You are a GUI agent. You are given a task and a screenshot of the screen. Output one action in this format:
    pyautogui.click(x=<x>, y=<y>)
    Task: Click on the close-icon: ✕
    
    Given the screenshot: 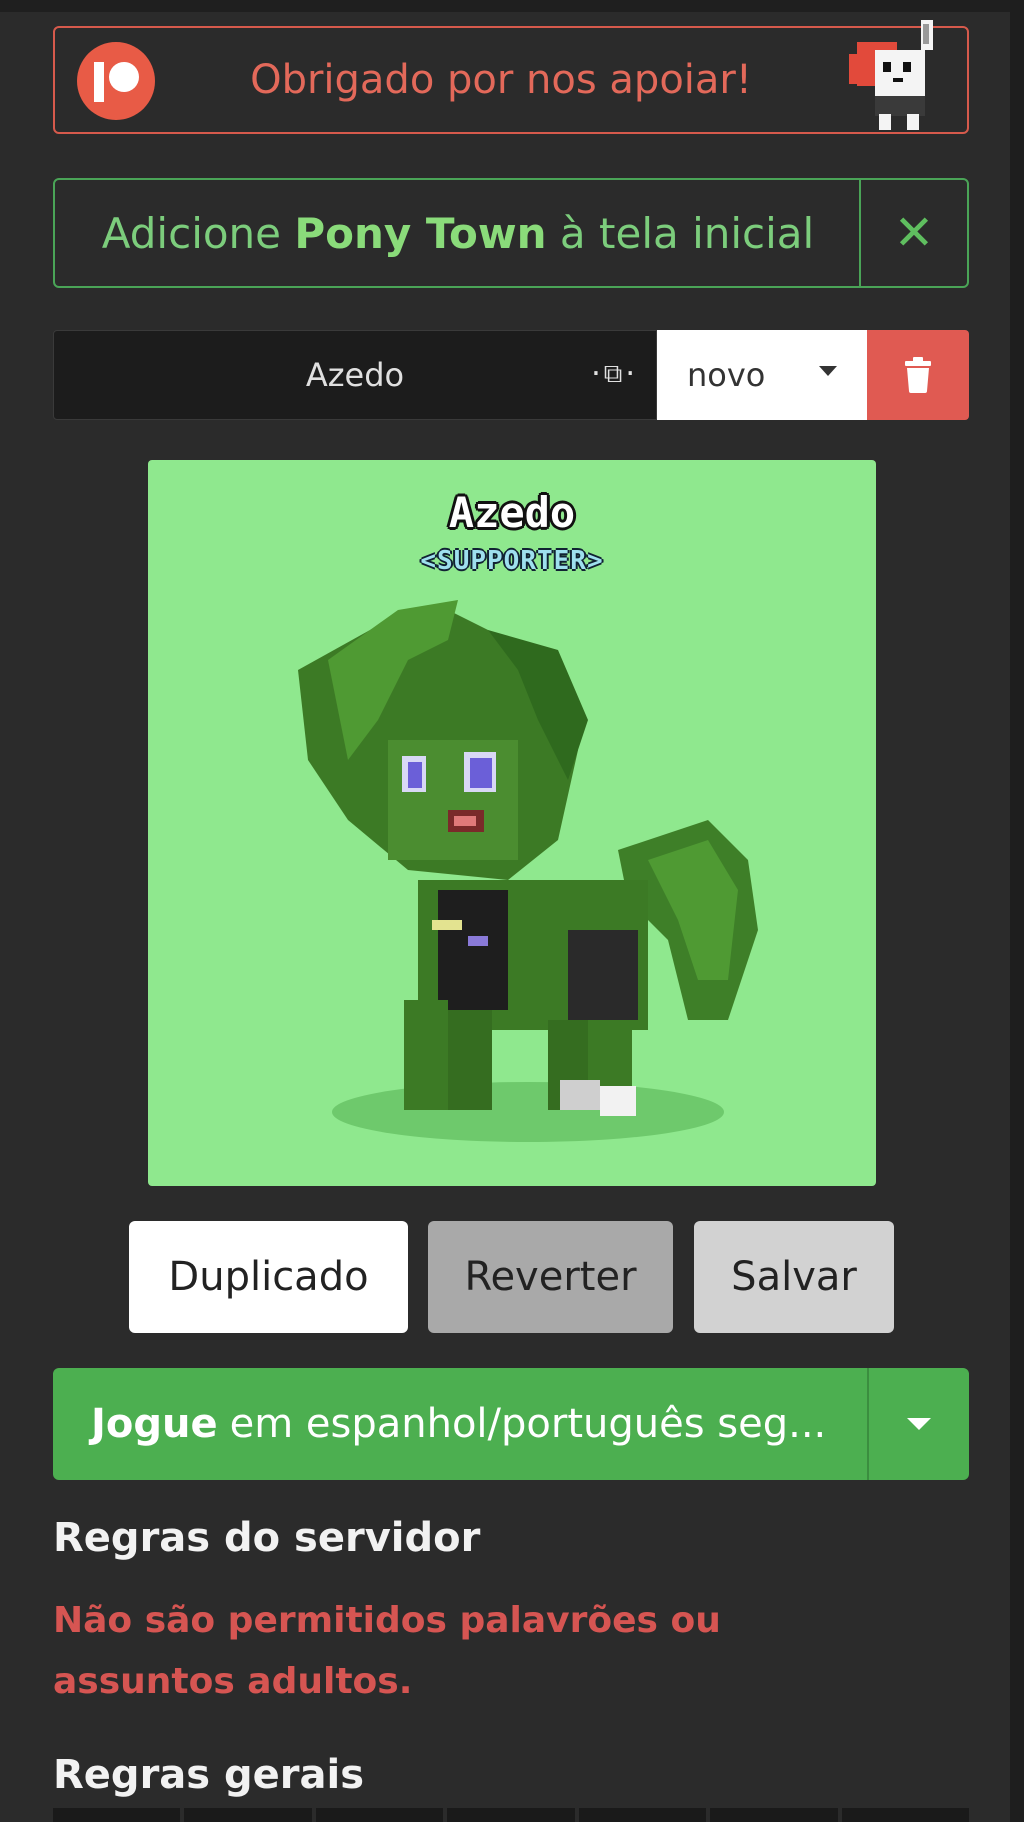 What is the action you would take?
    pyautogui.click(x=913, y=233)
    